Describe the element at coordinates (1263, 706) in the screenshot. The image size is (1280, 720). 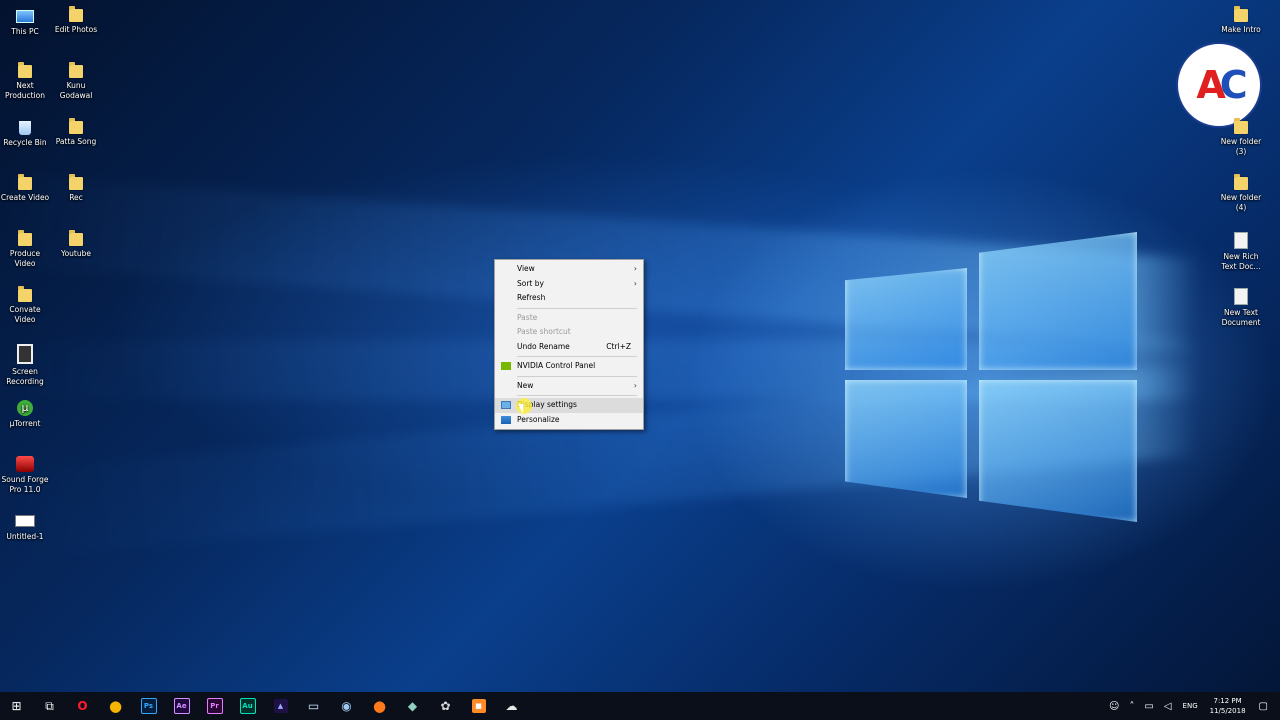
I see `notification-icon: ▢` at that location.